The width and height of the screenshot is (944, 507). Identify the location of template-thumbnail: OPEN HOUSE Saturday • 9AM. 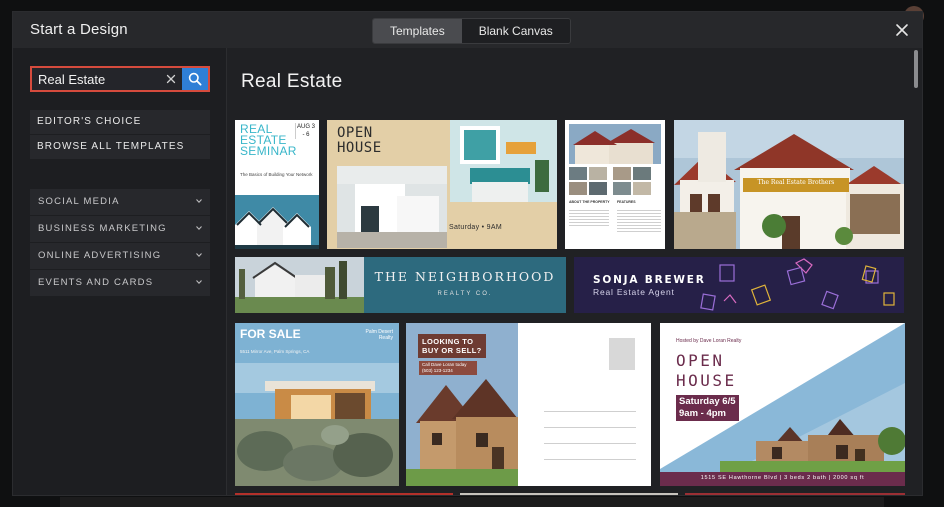
(442, 184).